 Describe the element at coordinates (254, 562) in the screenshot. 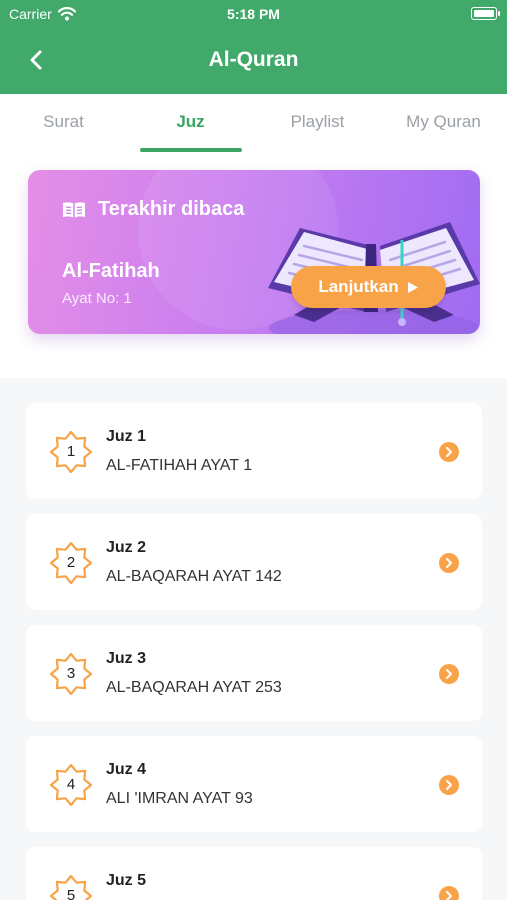

I see `juz-list-item: 2 Juz 2 AL-BAQARAH AYAT 142` at that location.